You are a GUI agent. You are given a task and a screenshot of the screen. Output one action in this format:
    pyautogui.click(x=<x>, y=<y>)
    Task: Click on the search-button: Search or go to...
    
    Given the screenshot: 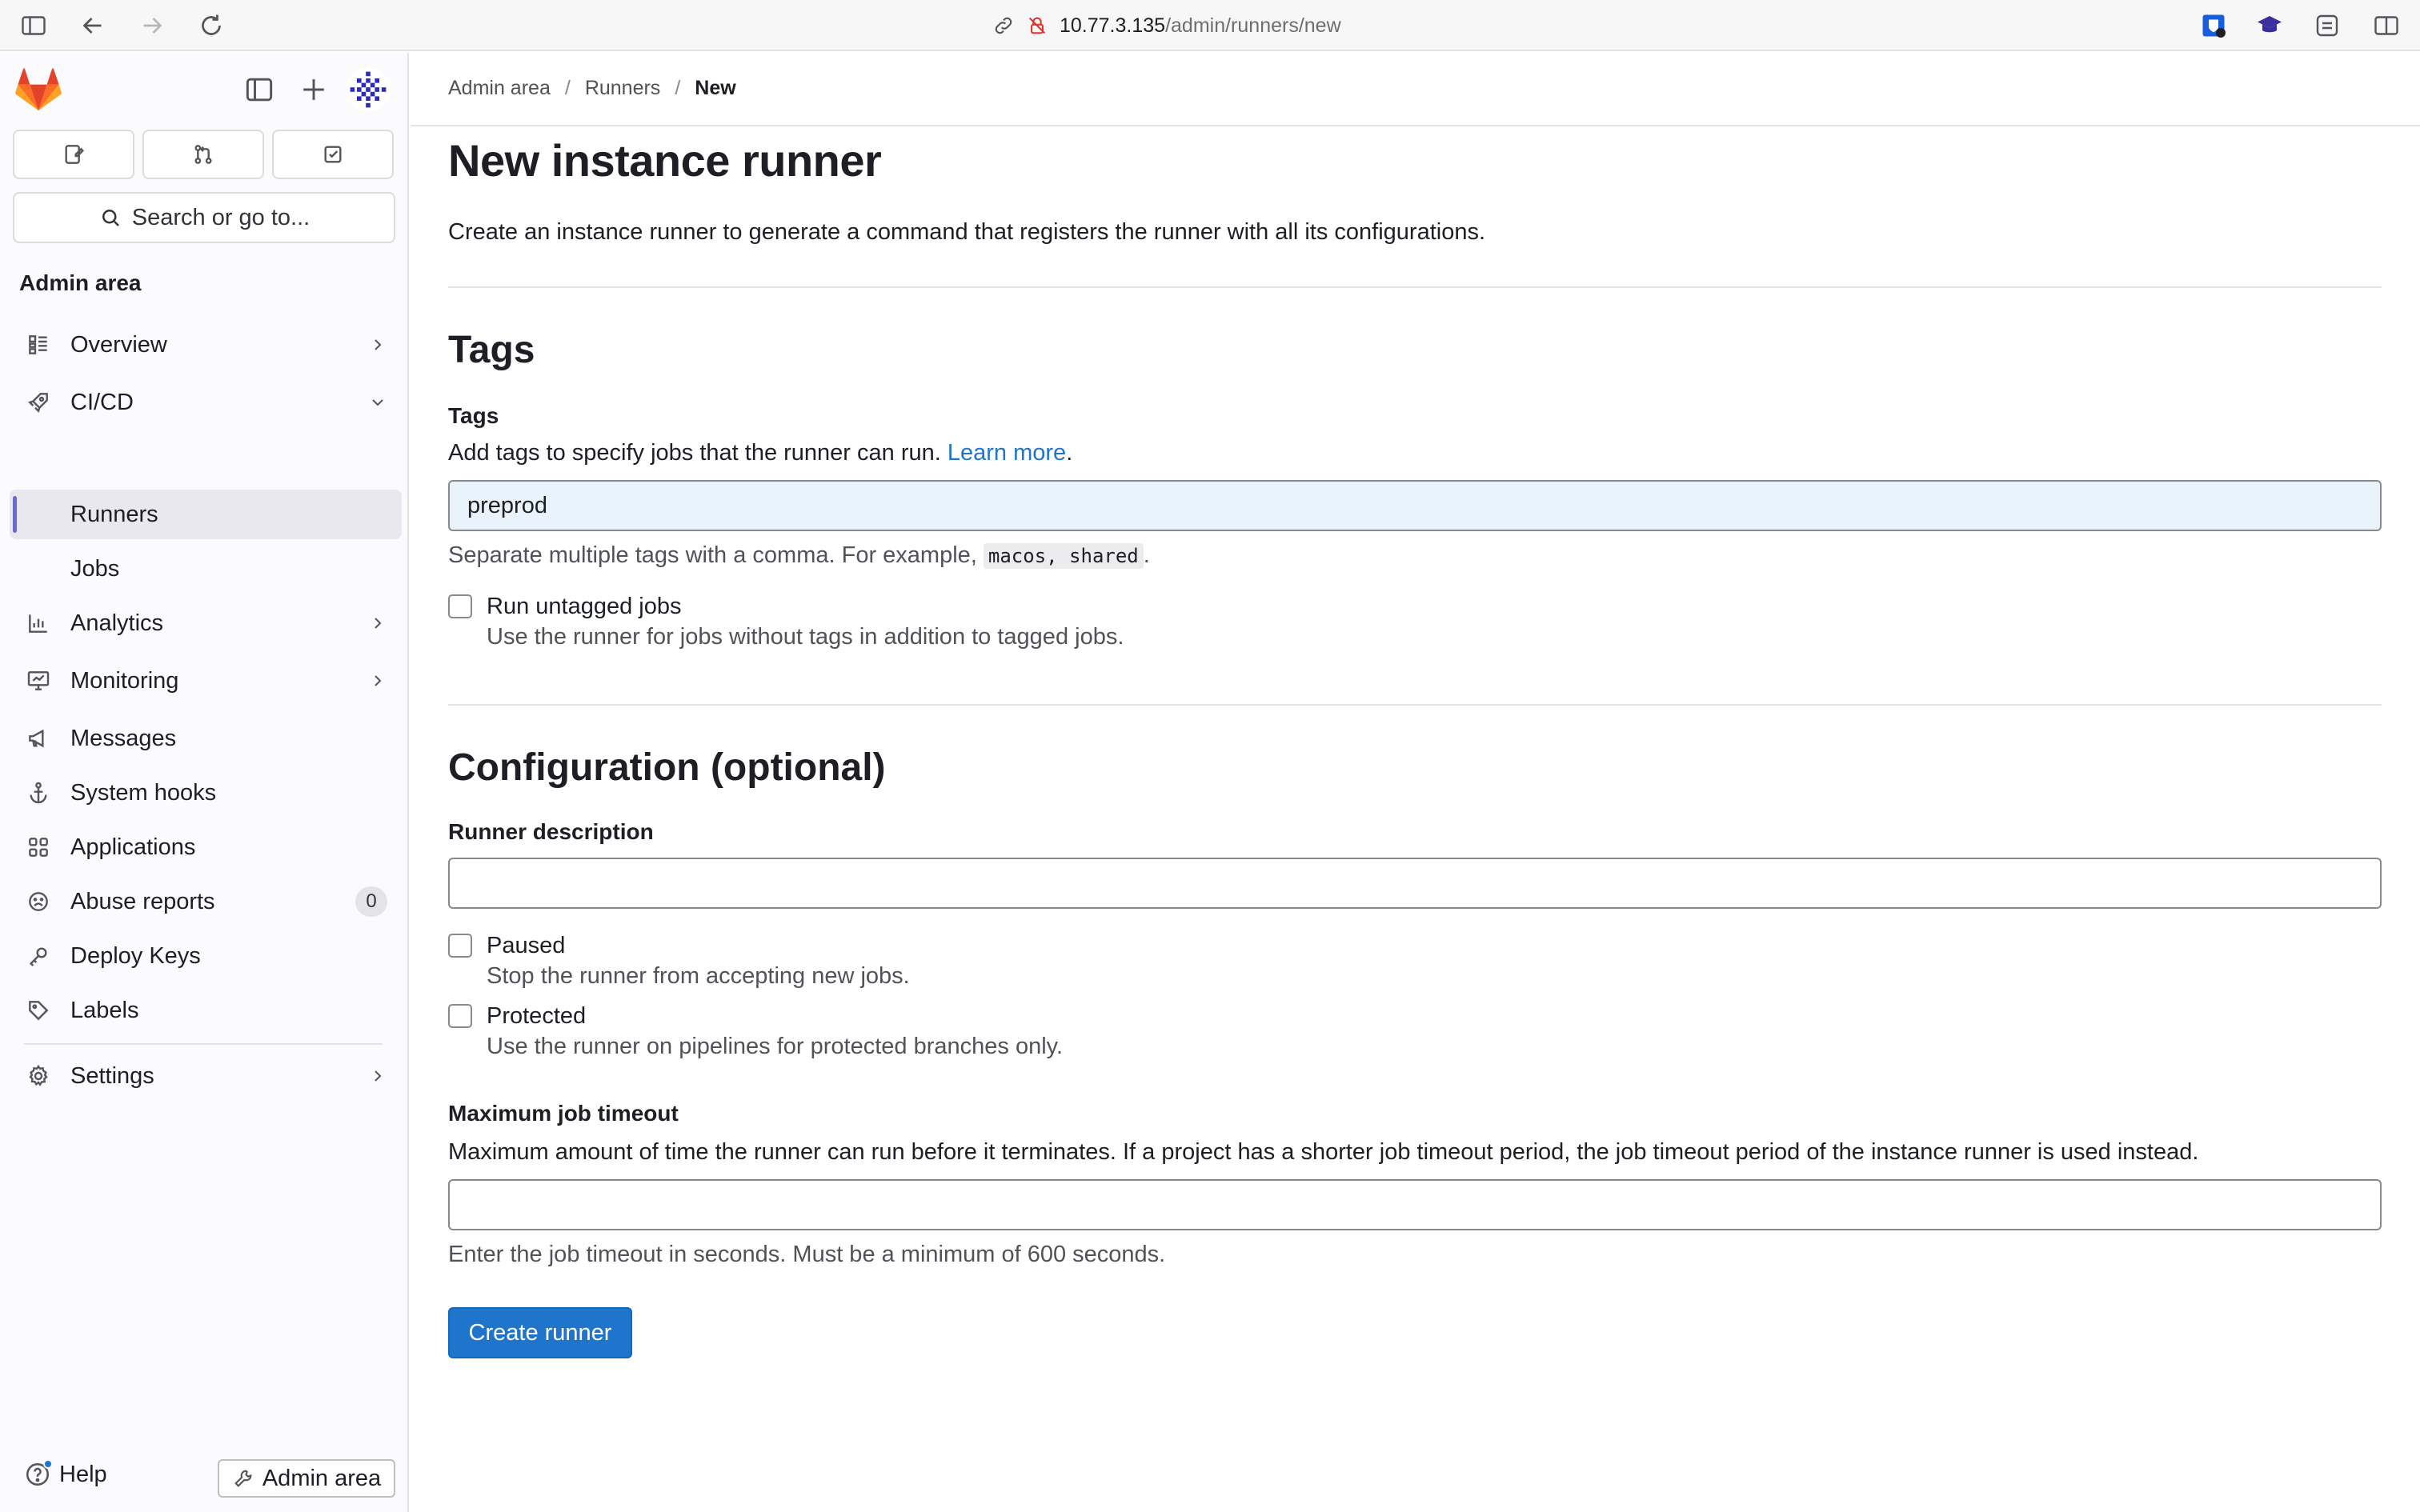 What is the action you would take?
    pyautogui.click(x=204, y=217)
    